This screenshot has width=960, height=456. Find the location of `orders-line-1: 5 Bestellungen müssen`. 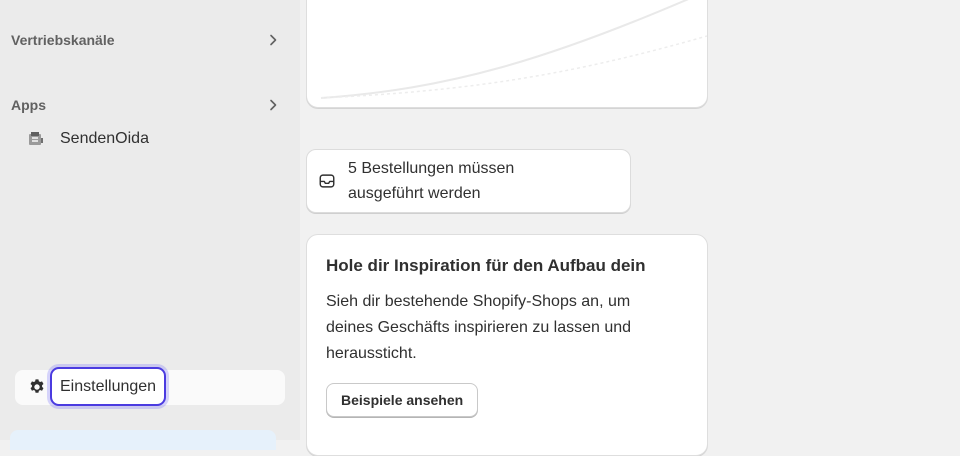

orders-line-1: 5 Bestellungen müssen is located at coordinates (431, 168).